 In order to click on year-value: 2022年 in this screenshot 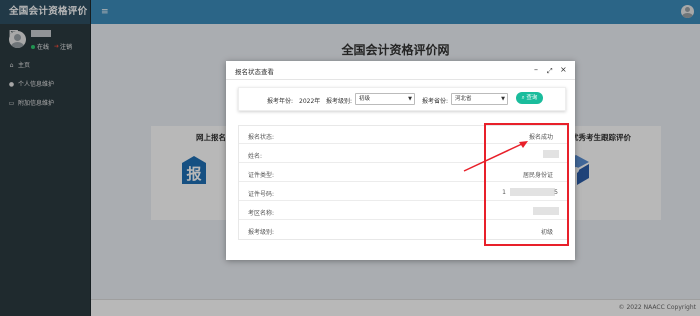, I will do `click(310, 101)`.